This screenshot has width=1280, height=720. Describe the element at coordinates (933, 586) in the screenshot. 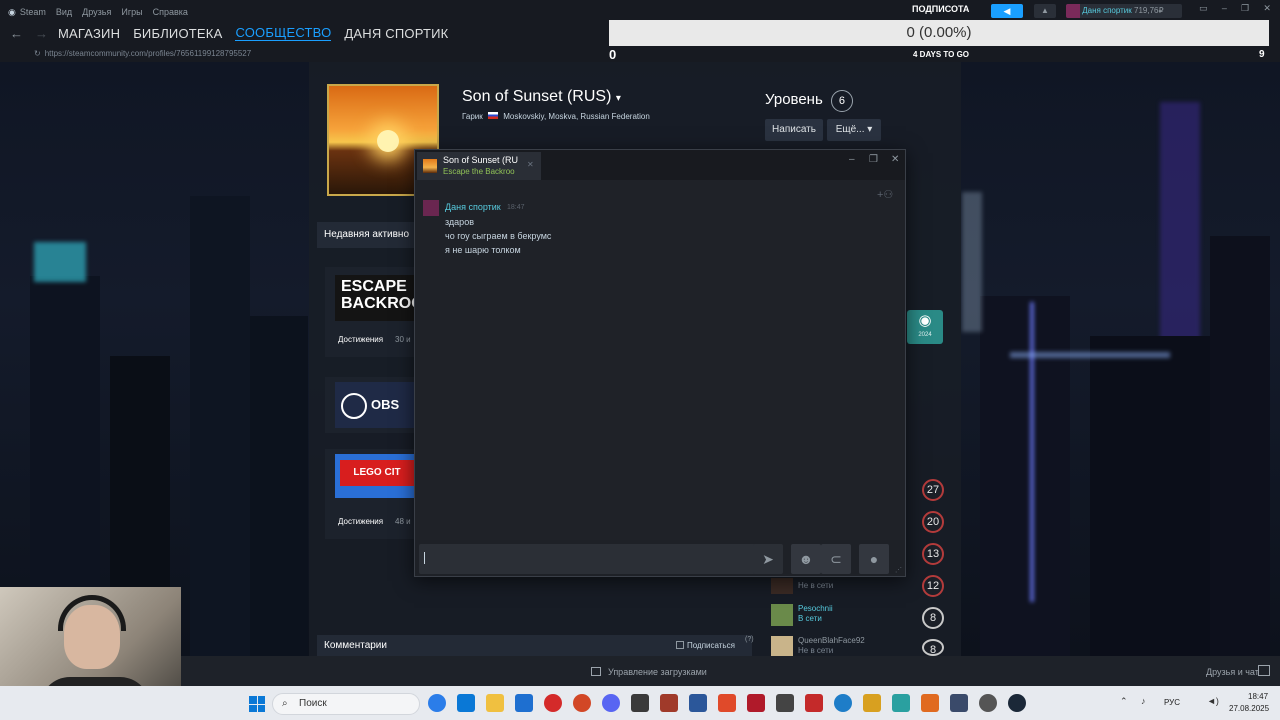

I see `count-badge: 12` at that location.